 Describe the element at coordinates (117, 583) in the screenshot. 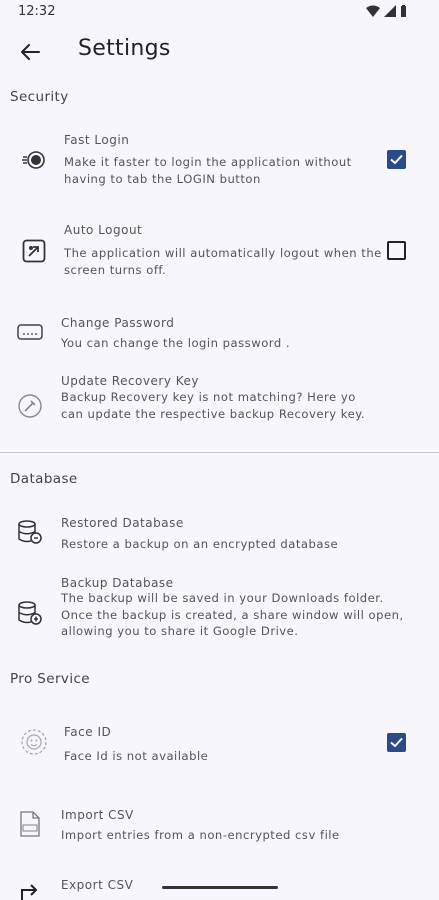

I see `item-title: Backup Database` at that location.